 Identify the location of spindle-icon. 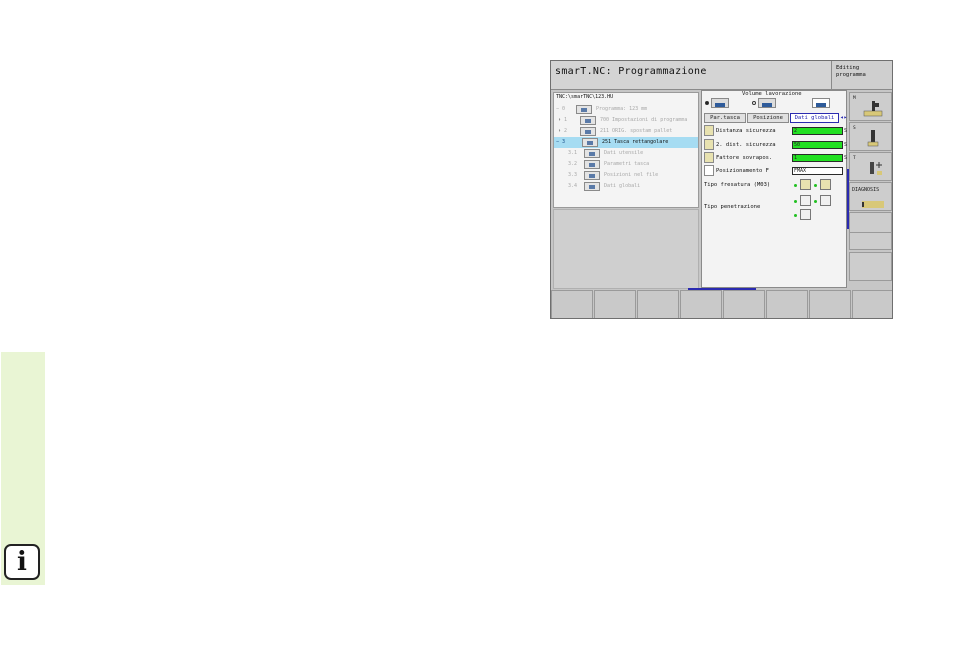
(873, 109).